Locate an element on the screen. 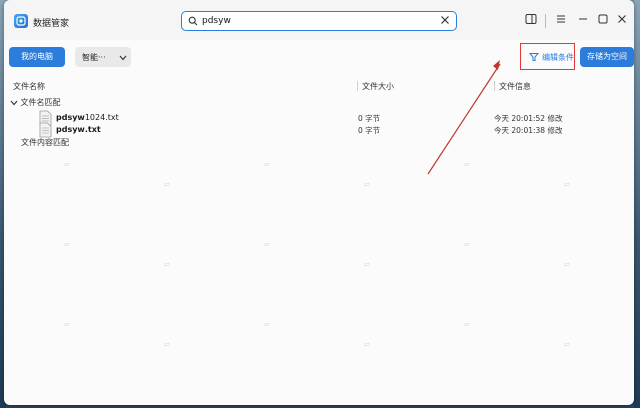 The width and height of the screenshot is (640, 408). annotation-arrow is located at coordinates (464, 117).